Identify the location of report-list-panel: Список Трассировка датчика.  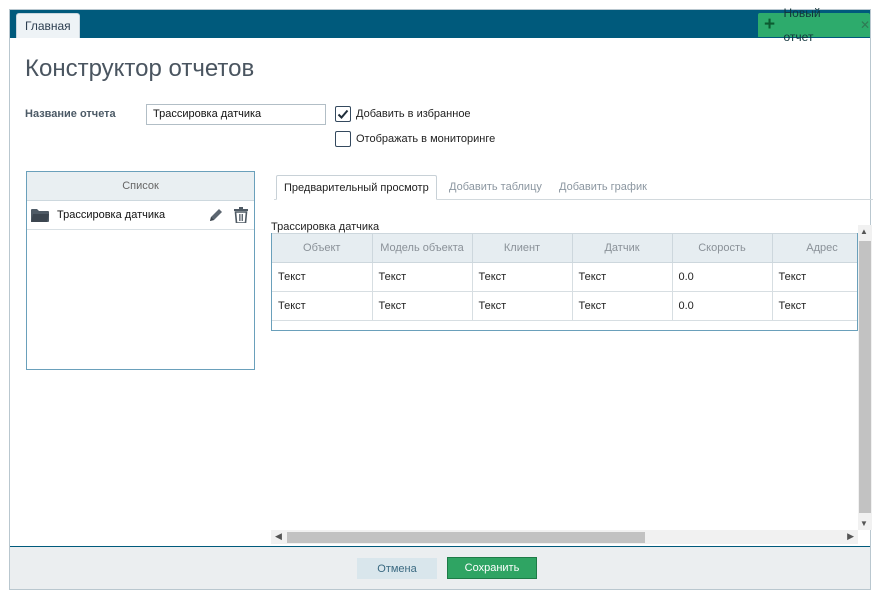
(140, 270).